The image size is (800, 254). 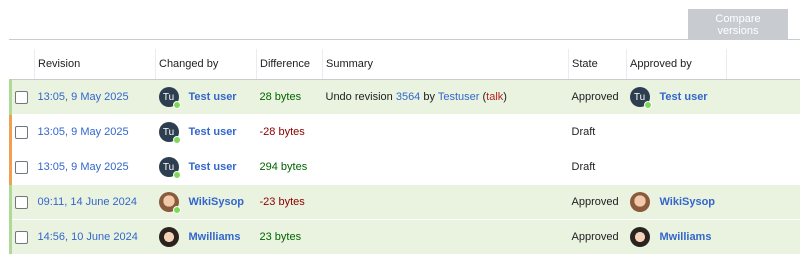 What do you see at coordinates (290, 64) in the screenshot?
I see `column-header-difference: Difference` at bounding box center [290, 64].